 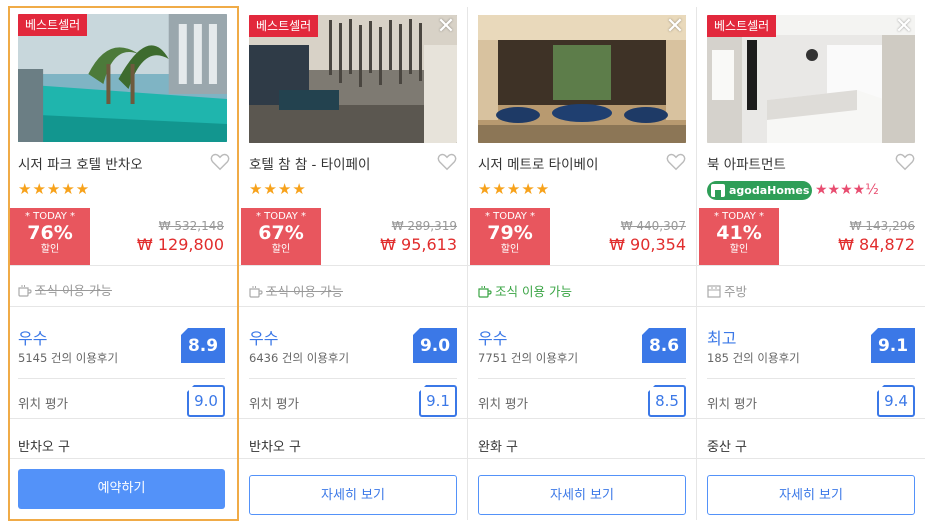 I want to click on today-deal-badge: * TODAY * 67% 할인, so click(x=281, y=237).